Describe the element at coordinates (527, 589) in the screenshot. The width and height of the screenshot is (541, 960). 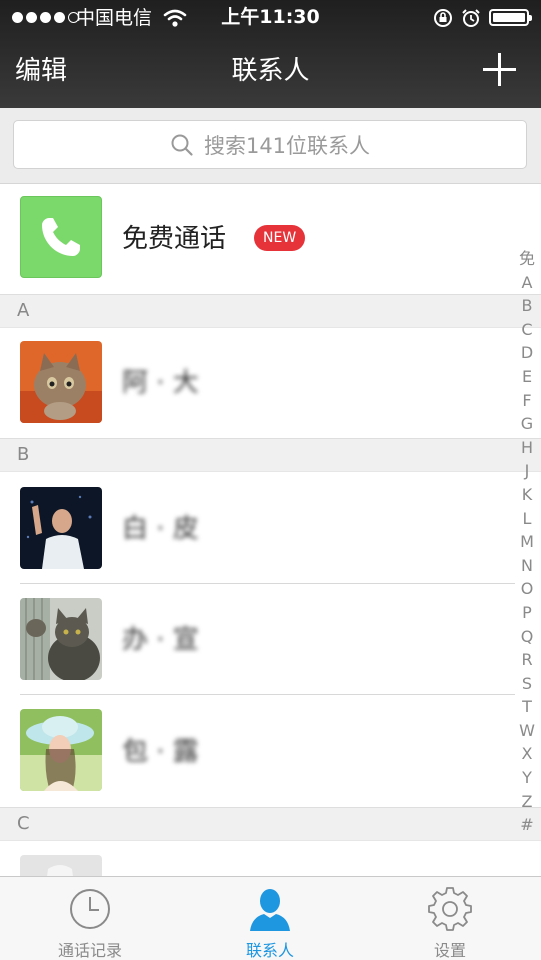
I see `index-letter: O` at that location.